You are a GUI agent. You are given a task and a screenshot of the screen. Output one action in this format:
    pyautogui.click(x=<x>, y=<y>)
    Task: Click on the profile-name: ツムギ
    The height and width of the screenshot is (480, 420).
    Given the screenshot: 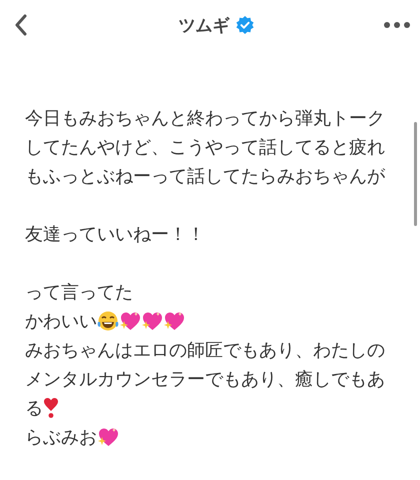 What is the action you would take?
    pyautogui.click(x=204, y=25)
    